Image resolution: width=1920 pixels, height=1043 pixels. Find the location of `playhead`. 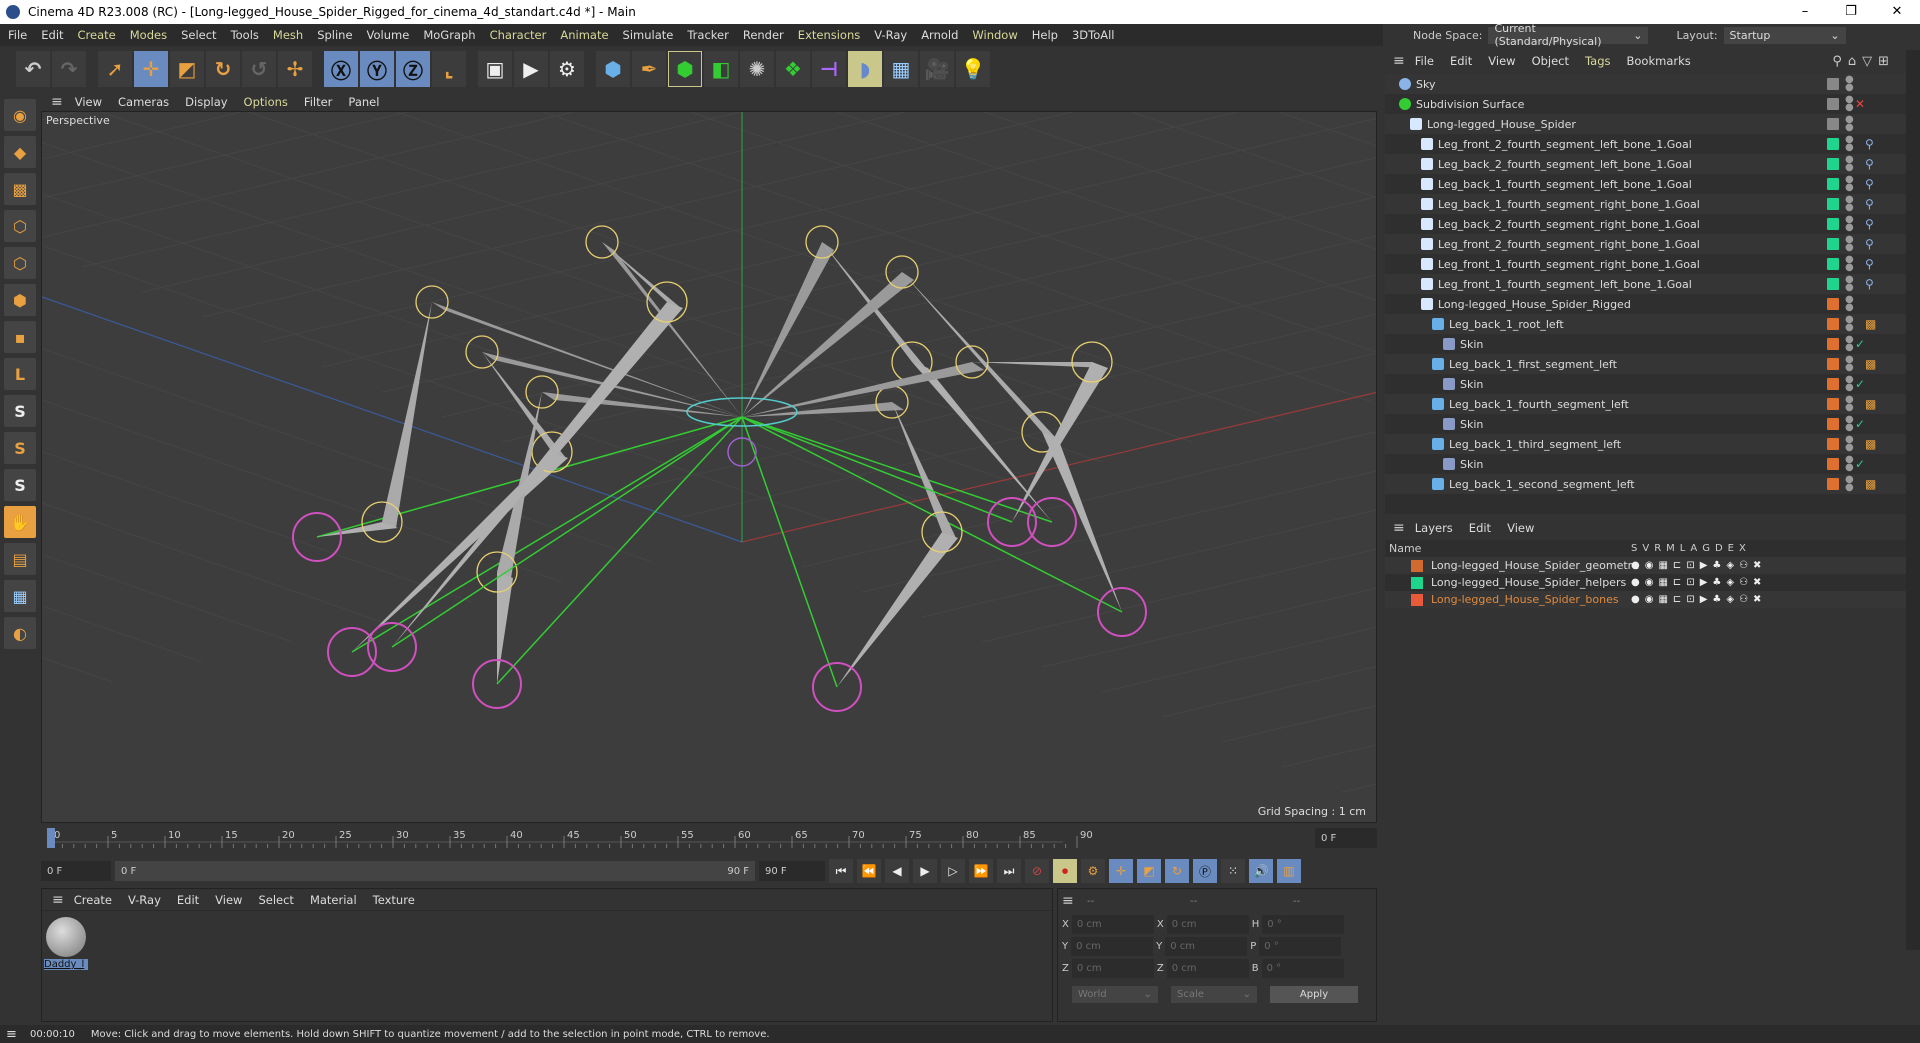

playhead is located at coordinates (51, 838).